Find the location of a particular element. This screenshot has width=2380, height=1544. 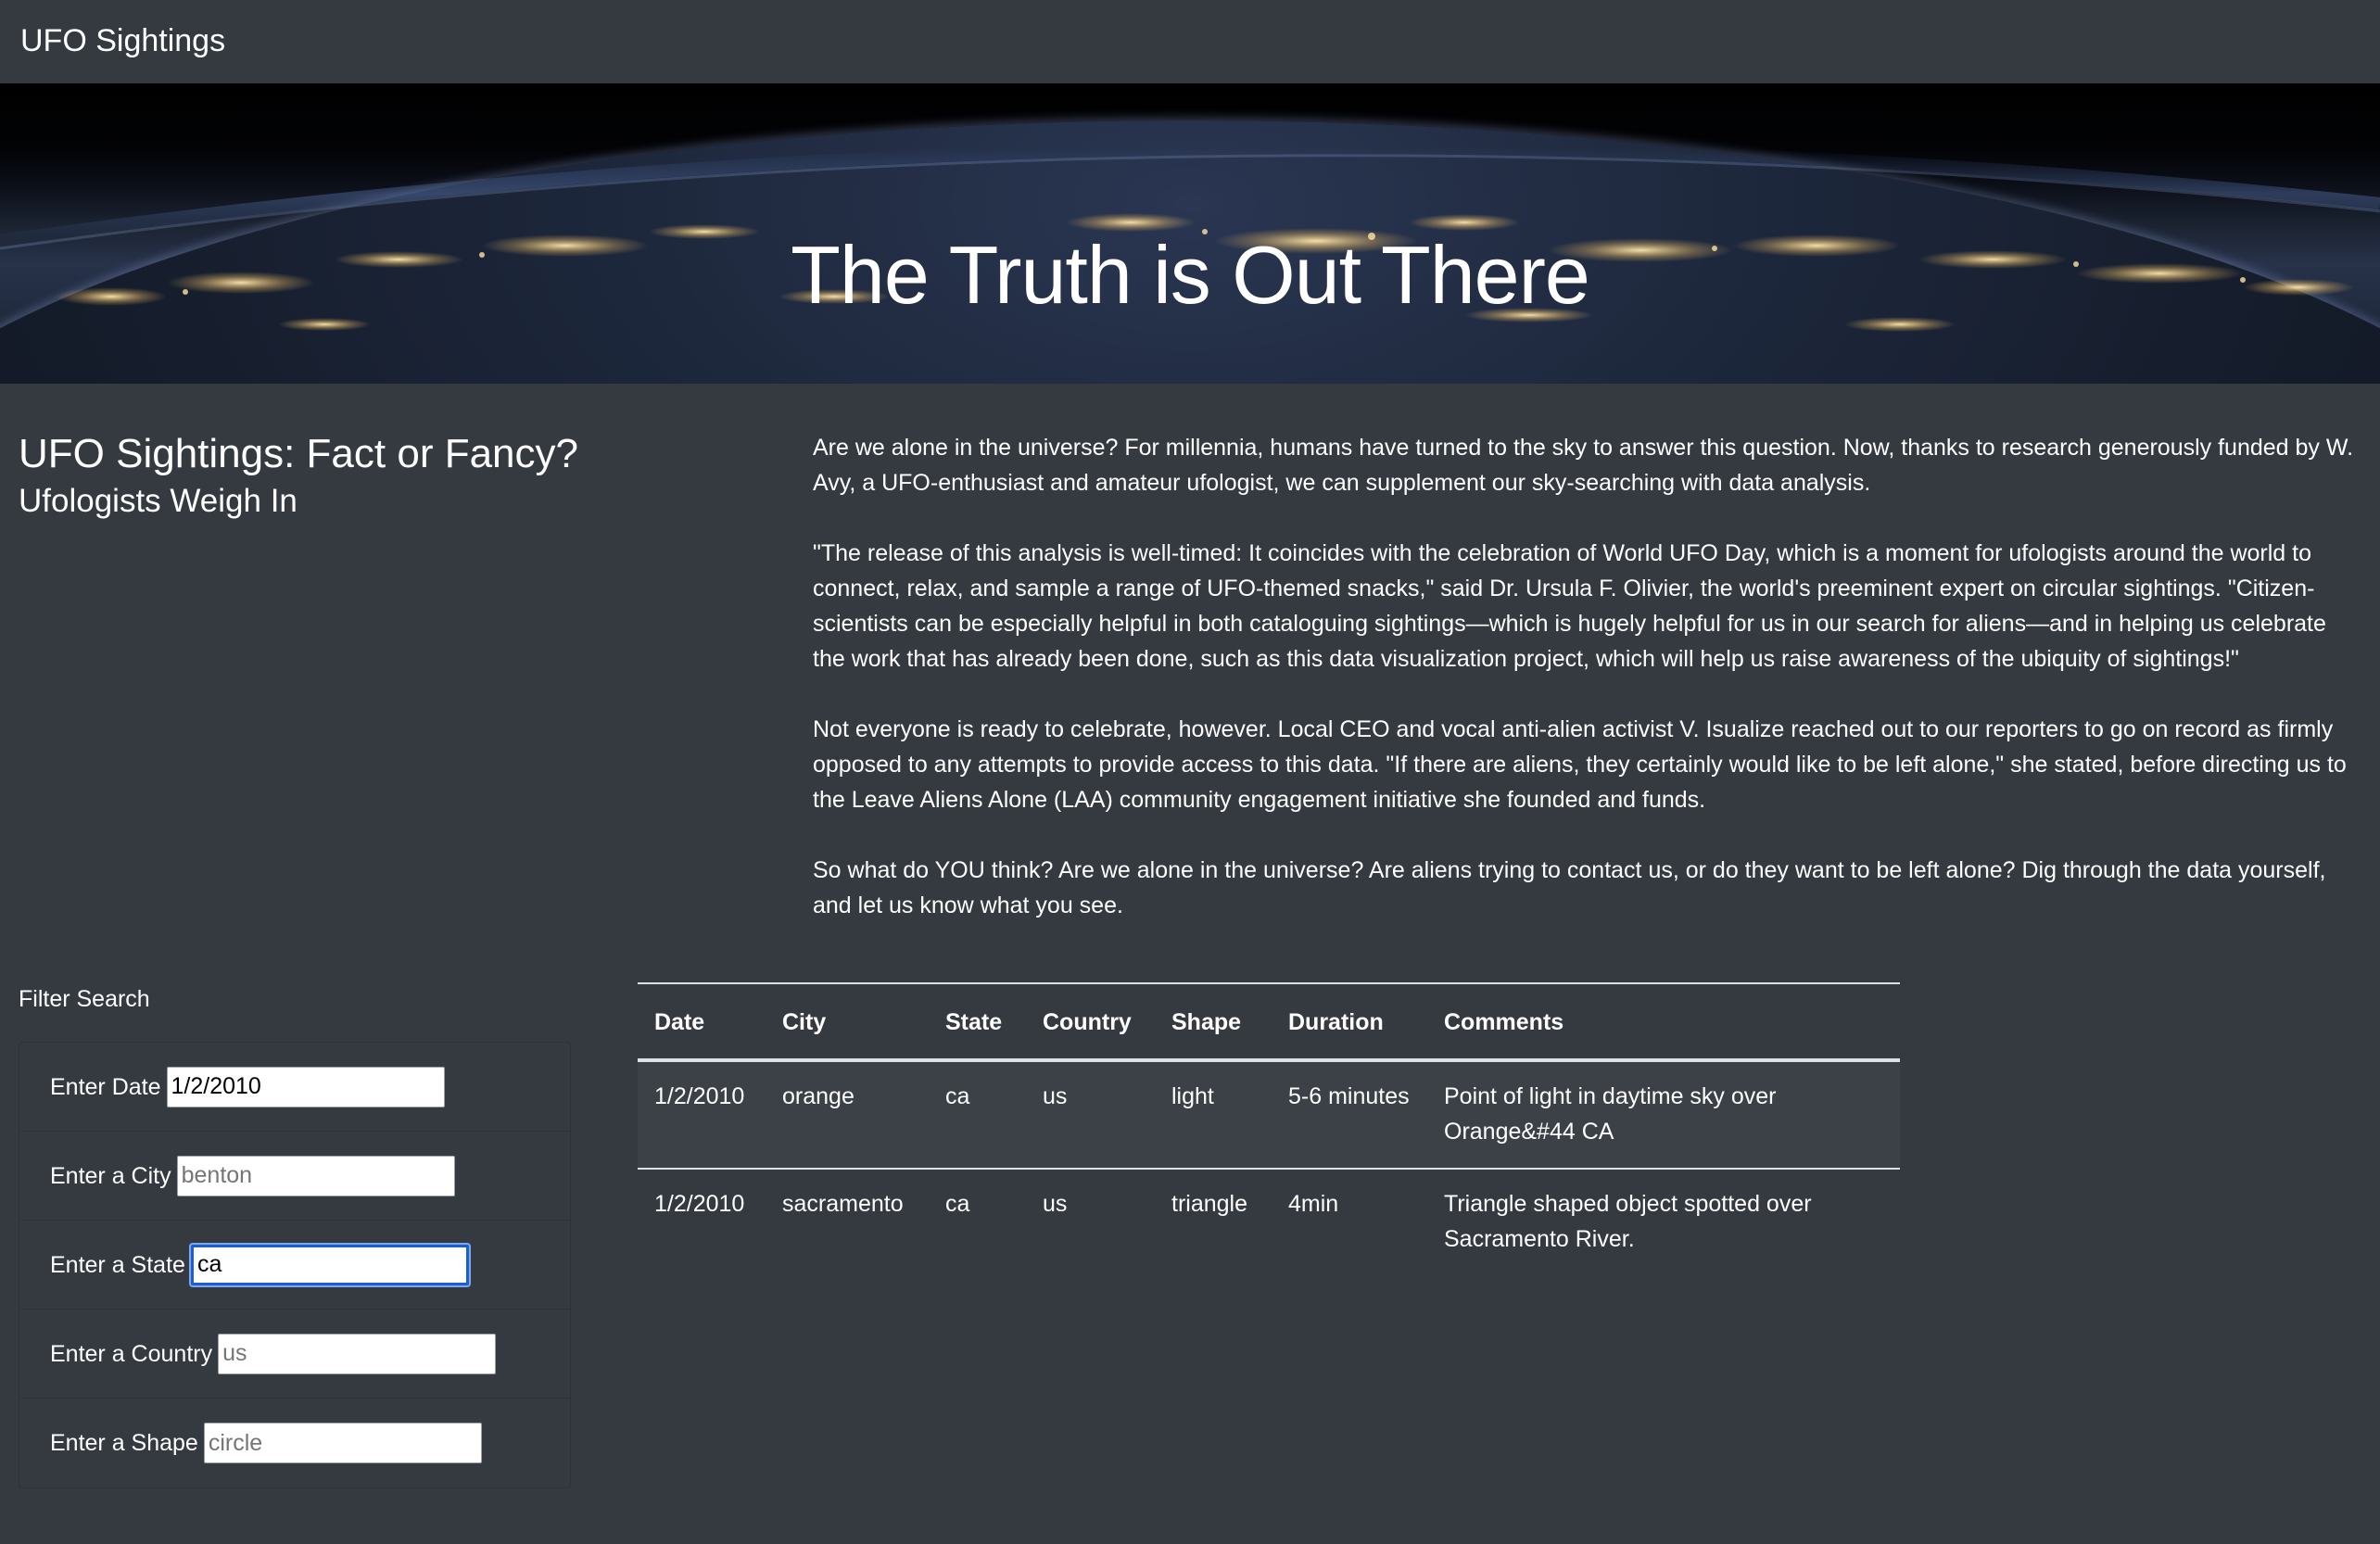

page-subtitle: Ufologists Weigh In is located at coordinates (158, 501).